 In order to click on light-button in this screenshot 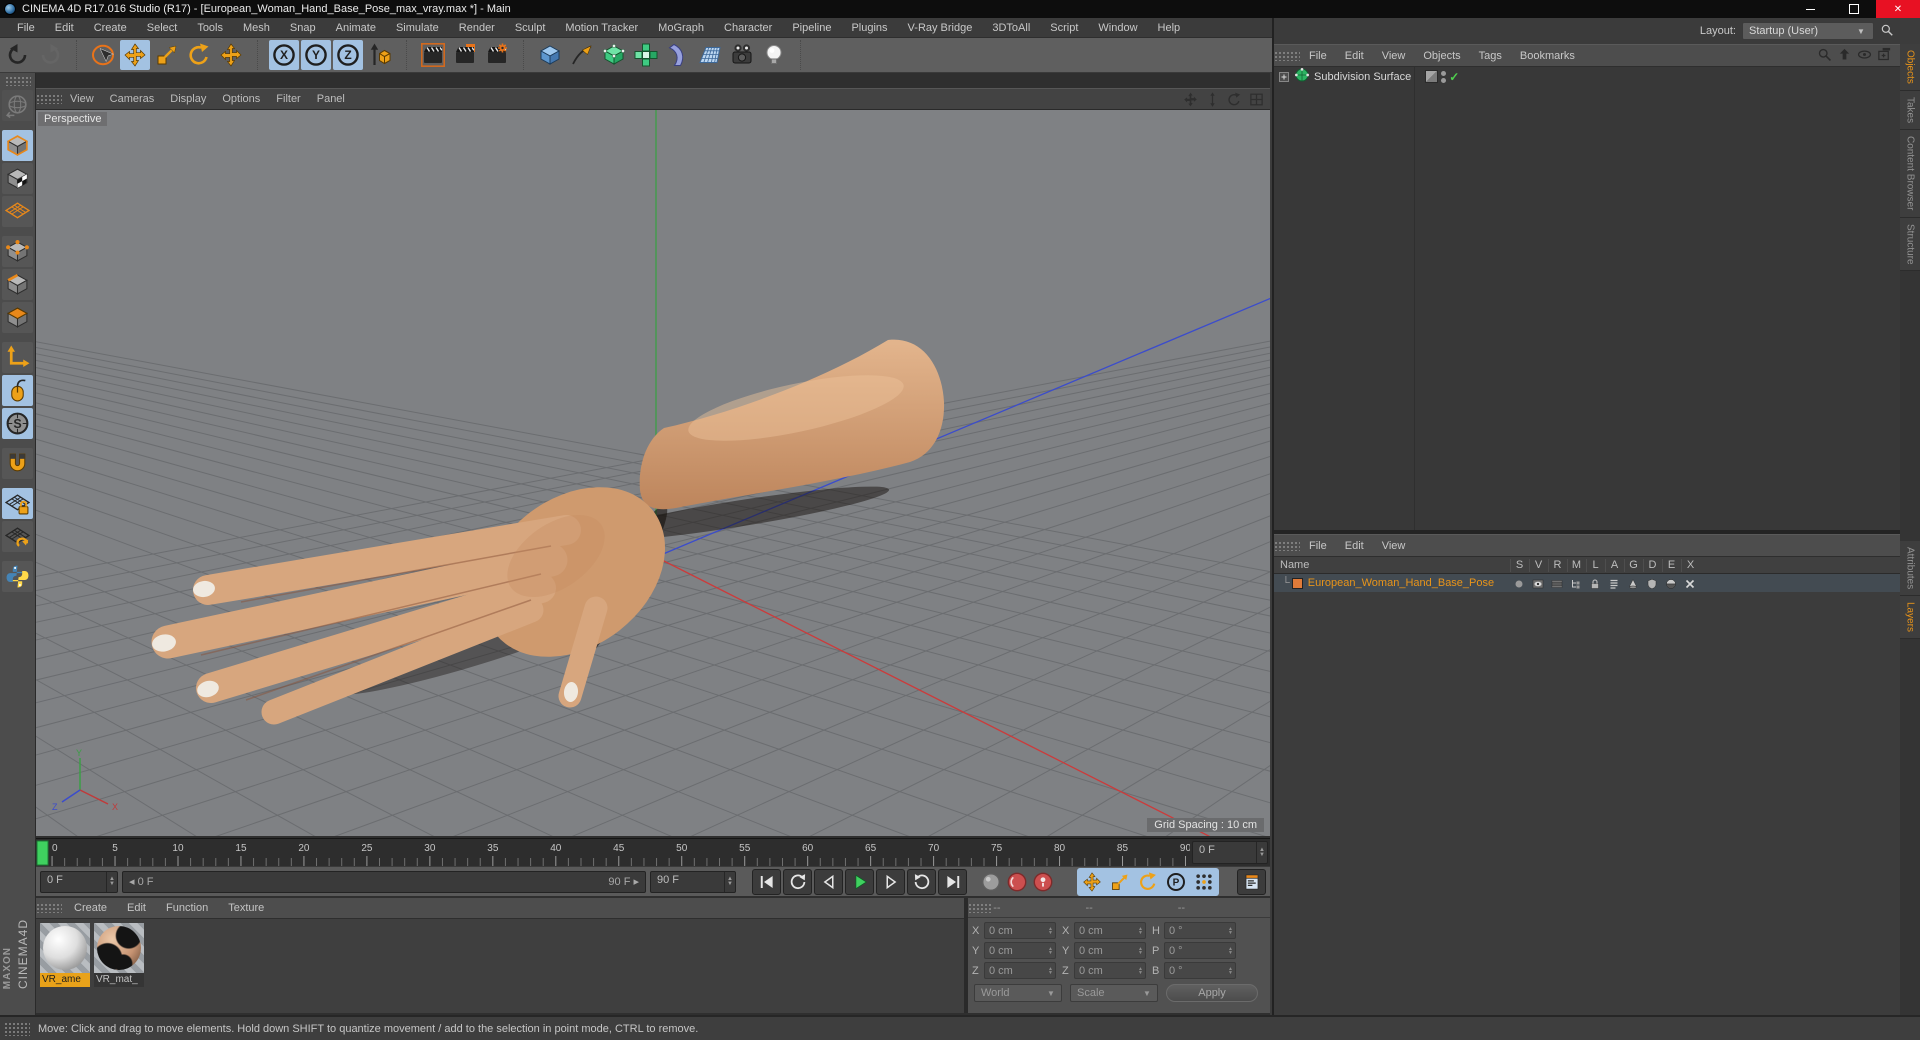, I will do `click(774, 55)`.